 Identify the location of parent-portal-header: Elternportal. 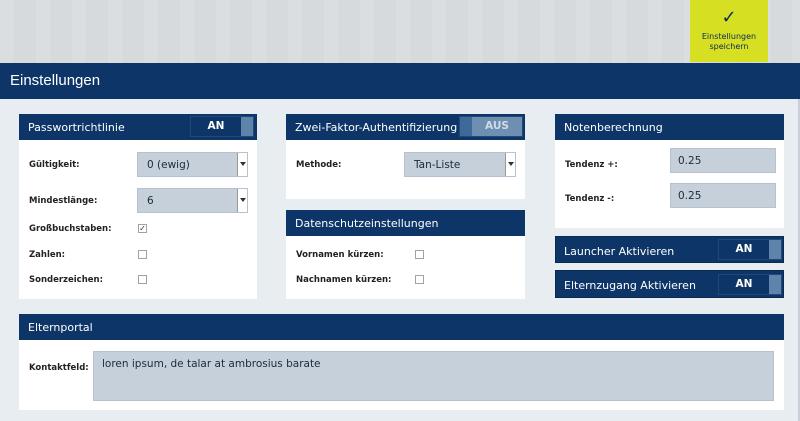
(401, 327).